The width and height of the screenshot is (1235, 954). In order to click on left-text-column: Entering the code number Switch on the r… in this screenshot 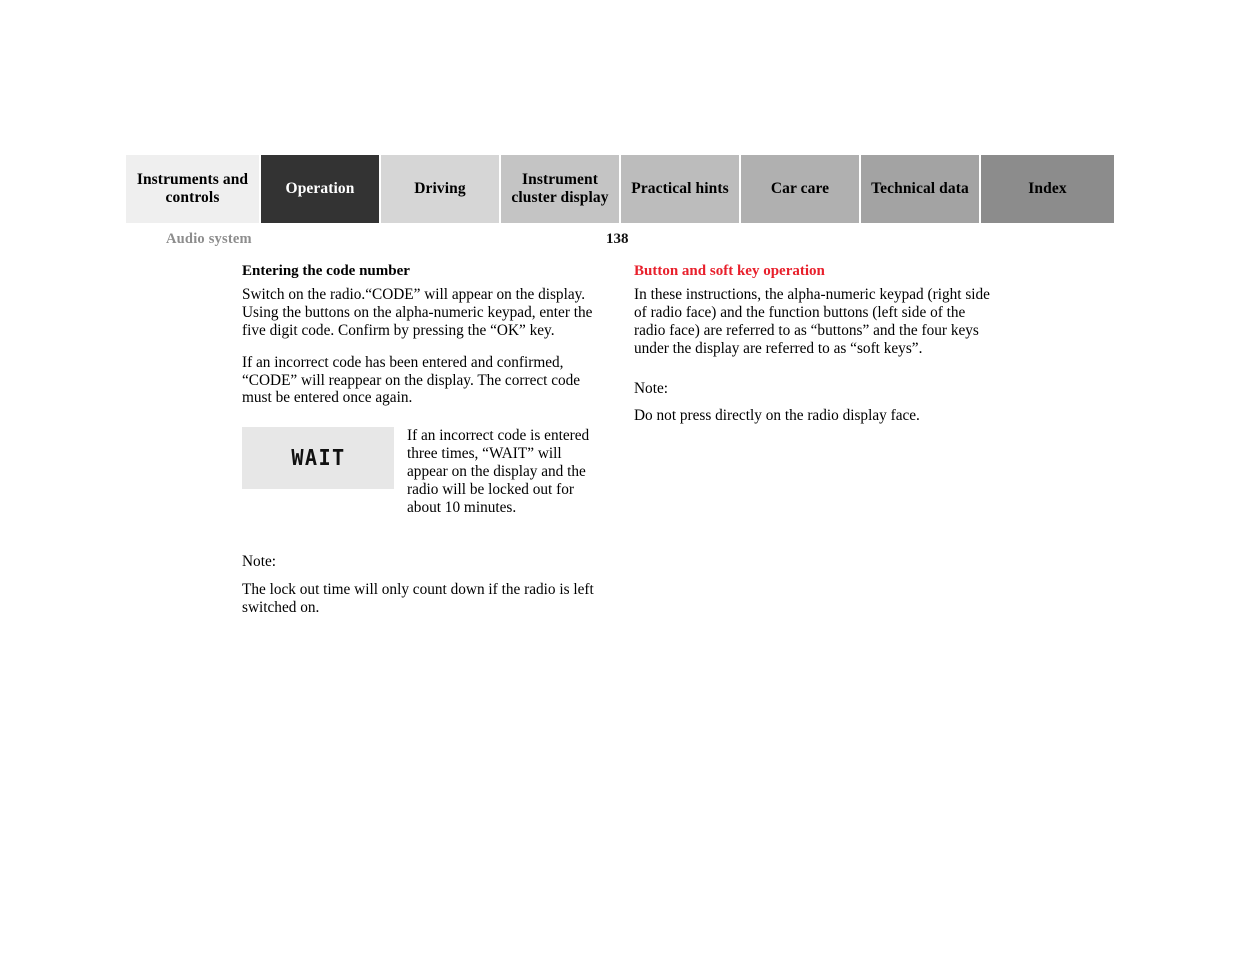, I will do `click(420, 439)`.